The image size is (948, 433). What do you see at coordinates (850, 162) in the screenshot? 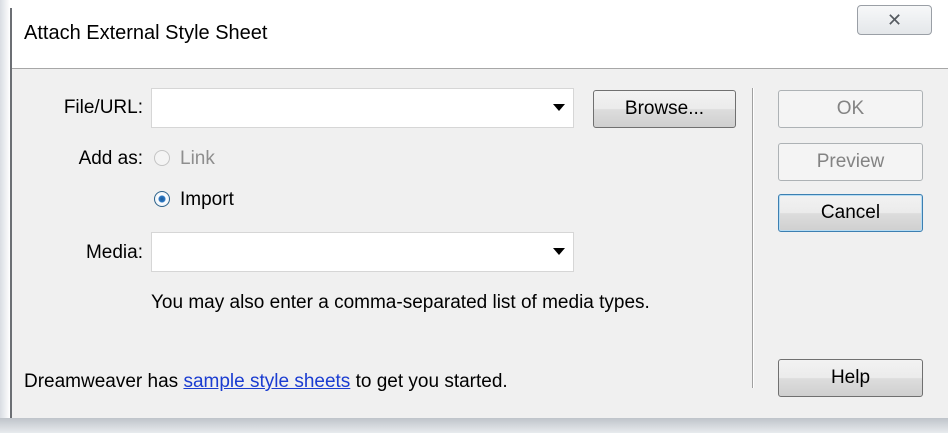
I see `preview-button: Preview` at bounding box center [850, 162].